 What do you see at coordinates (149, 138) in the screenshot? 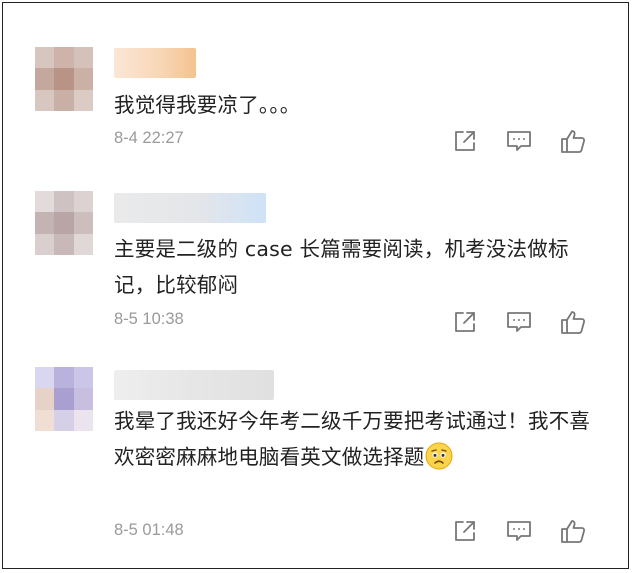
I see `comment-timestamp: 8-4 22:27` at bounding box center [149, 138].